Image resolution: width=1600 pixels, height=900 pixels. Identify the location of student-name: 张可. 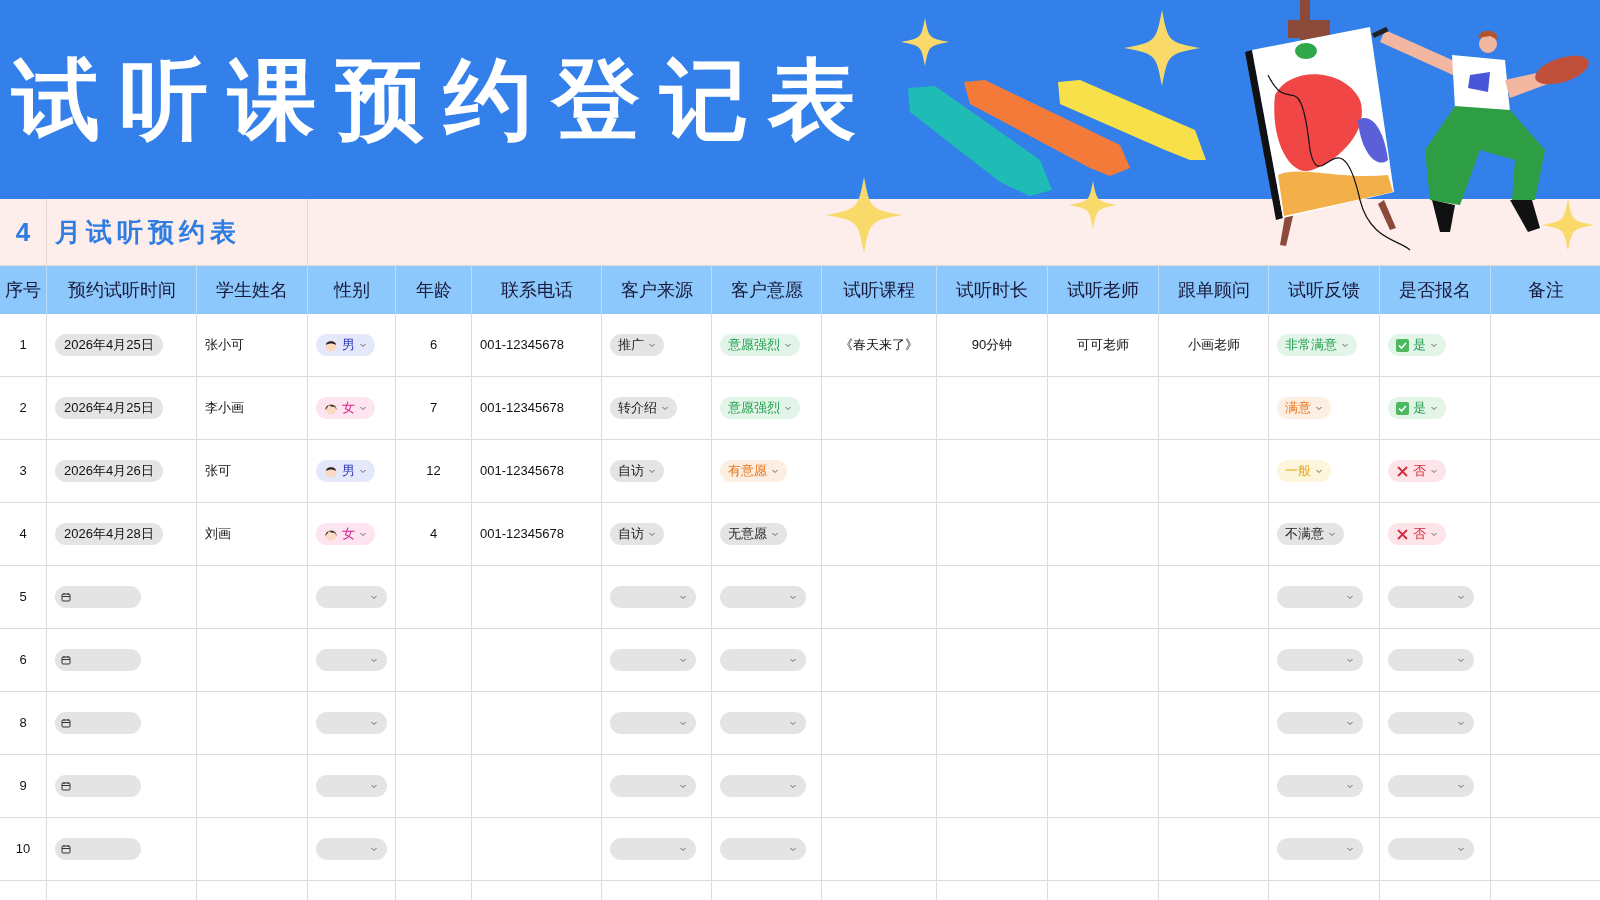
(218, 471).